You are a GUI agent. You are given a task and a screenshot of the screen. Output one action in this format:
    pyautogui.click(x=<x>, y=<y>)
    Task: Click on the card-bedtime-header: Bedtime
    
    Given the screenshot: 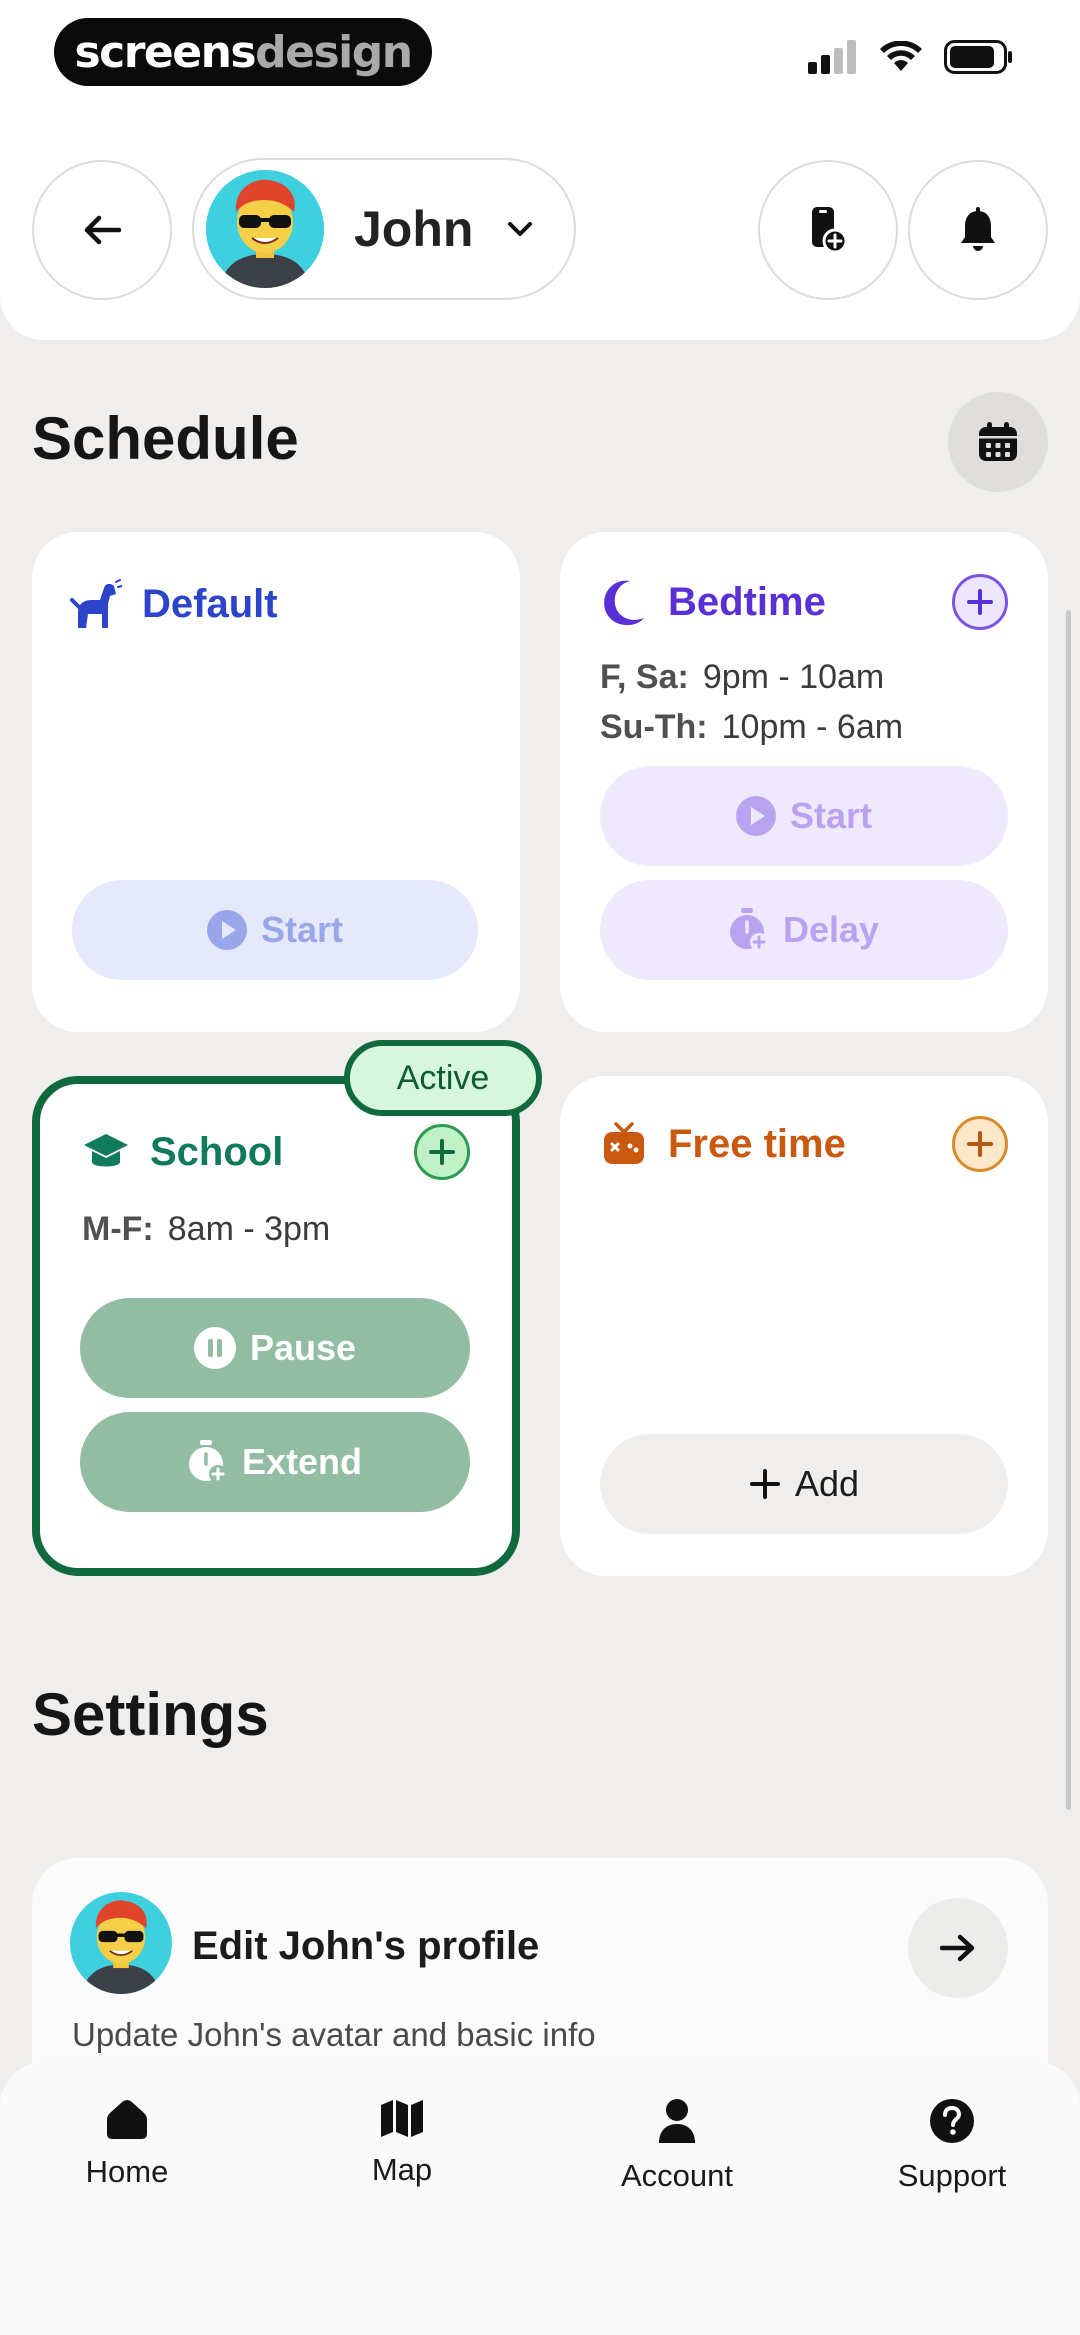 What is the action you would take?
    pyautogui.click(x=713, y=602)
    